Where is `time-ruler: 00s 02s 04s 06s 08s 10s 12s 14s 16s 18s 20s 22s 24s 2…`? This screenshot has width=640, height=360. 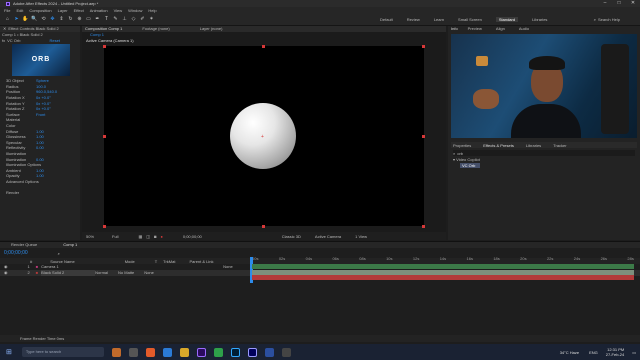 time-ruler: 00s 02s 04s 06s 08s 10s 12s 14s 16s 18s 20s 22s 24s 2… is located at coordinates (443, 258).